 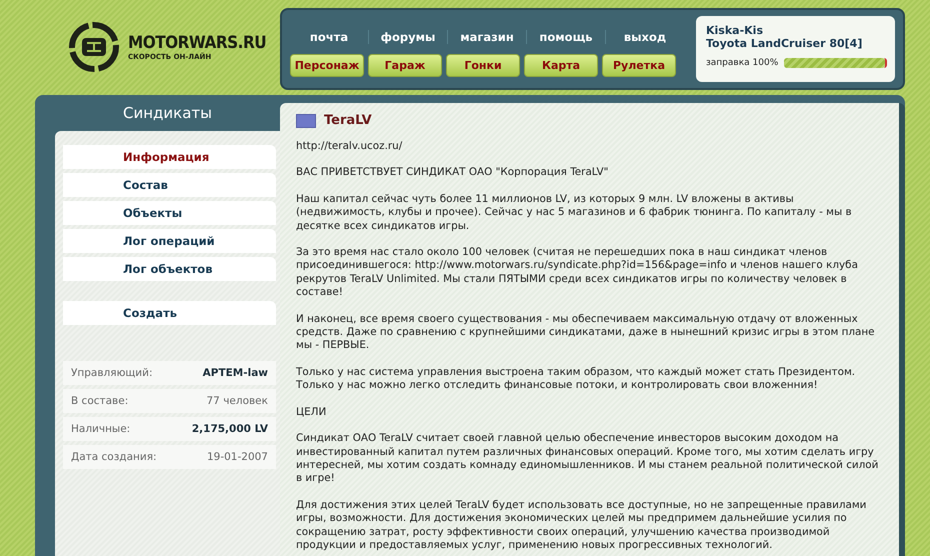 What do you see at coordinates (405, 65) in the screenshot?
I see `game-nav-button: Гараж` at bounding box center [405, 65].